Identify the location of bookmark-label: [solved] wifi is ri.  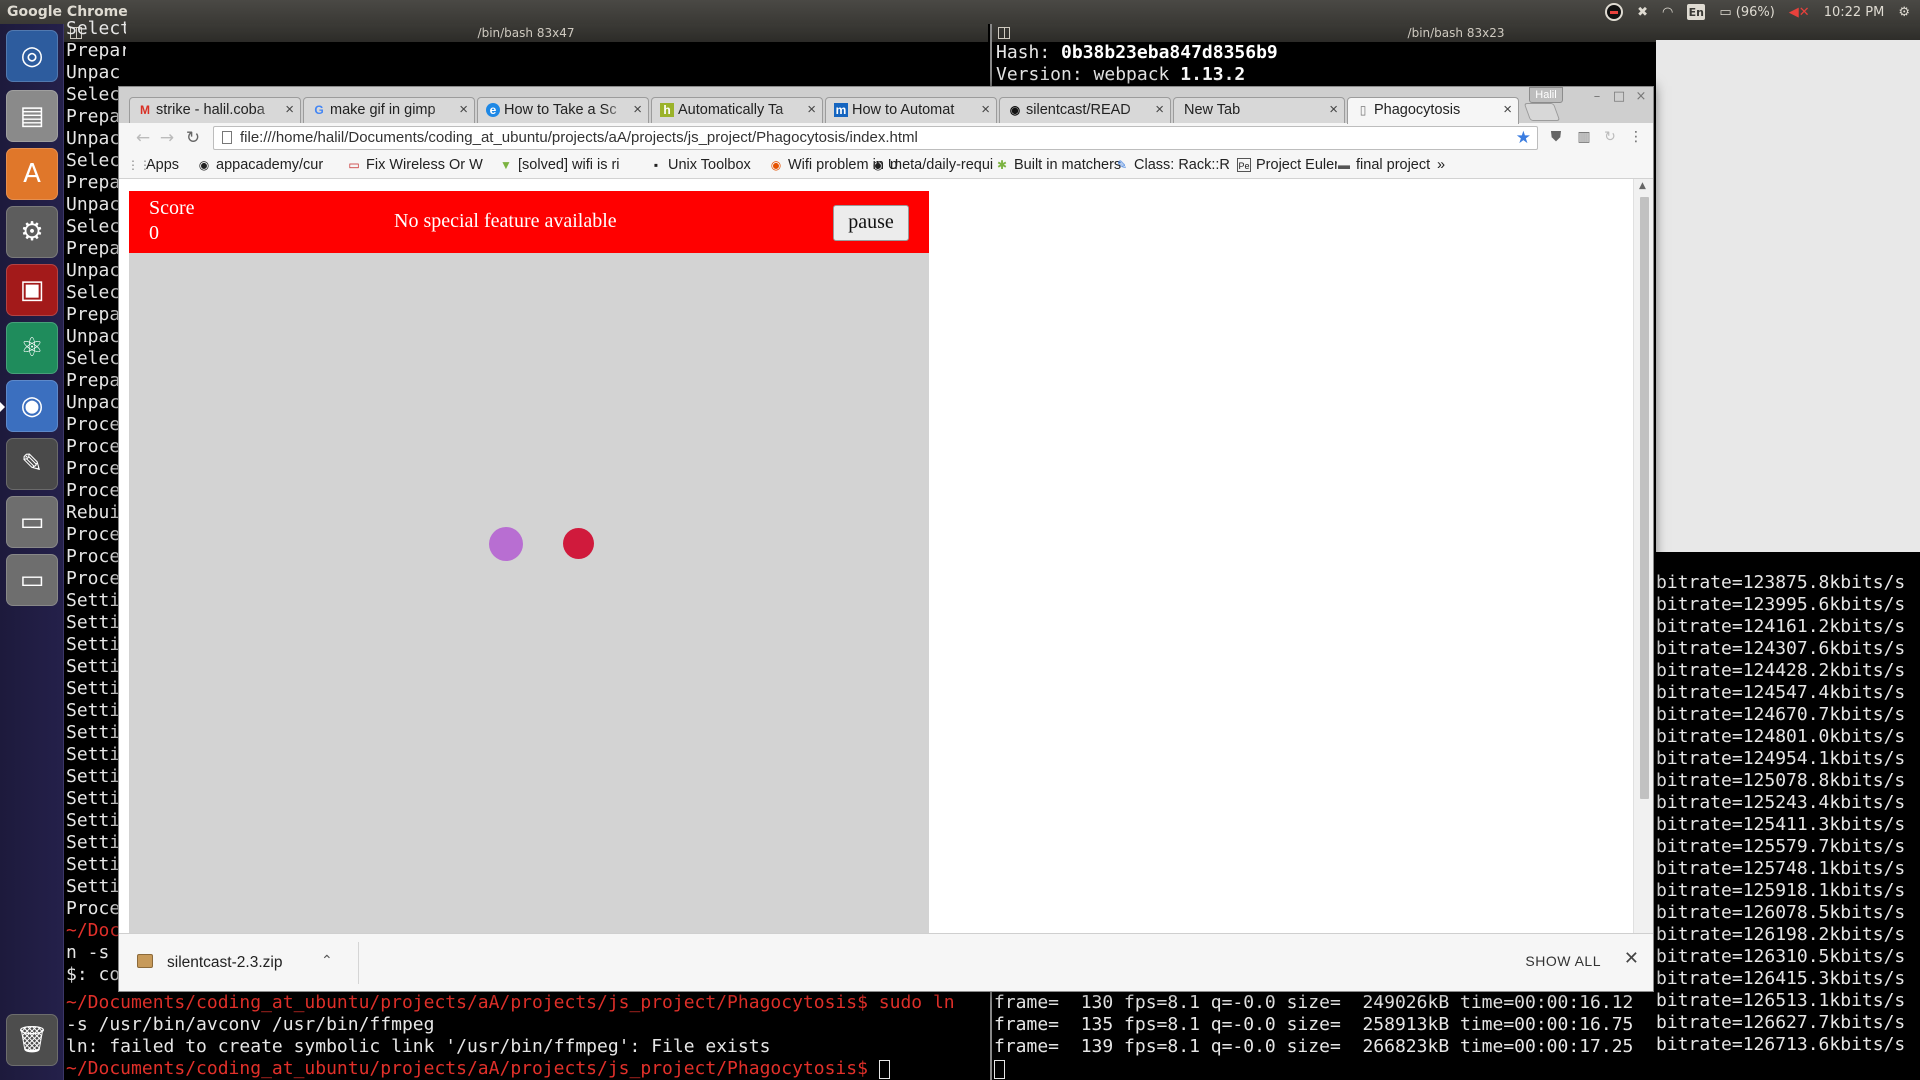
(569, 165).